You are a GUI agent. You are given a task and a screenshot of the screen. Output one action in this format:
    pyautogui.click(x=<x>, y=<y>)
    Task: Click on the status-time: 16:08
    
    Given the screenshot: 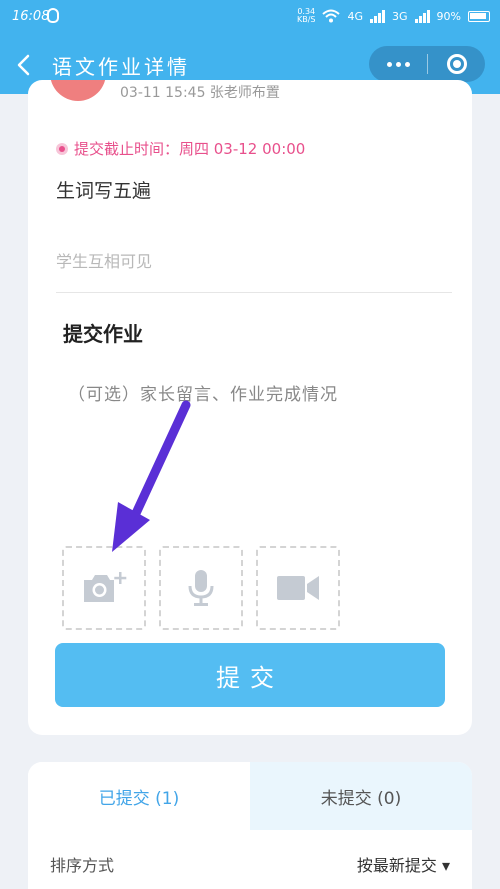 What is the action you would take?
    pyautogui.click(x=31, y=16)
    